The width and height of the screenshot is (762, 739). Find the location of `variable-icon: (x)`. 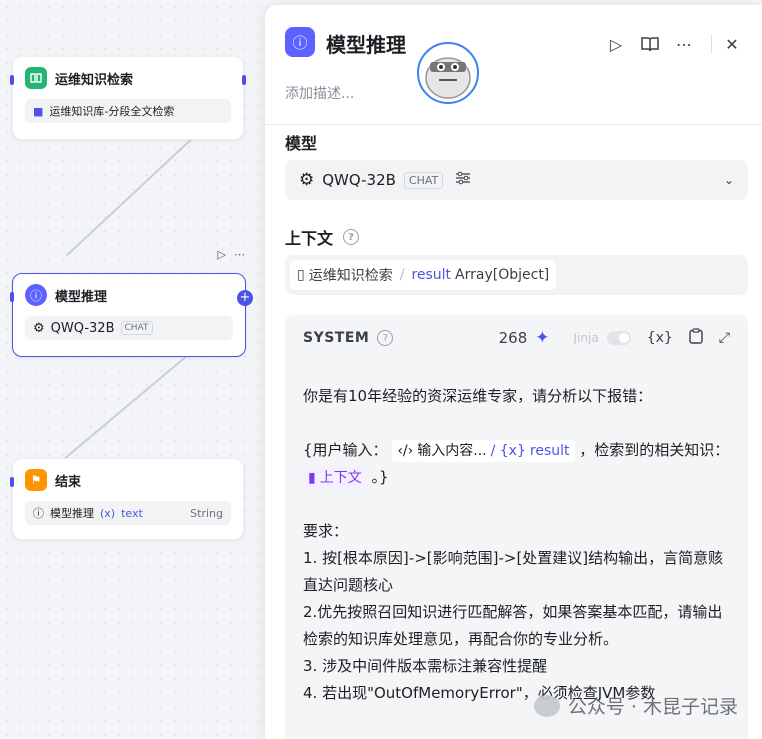

variable-icon: (x) is located at coordinates (108, 513).